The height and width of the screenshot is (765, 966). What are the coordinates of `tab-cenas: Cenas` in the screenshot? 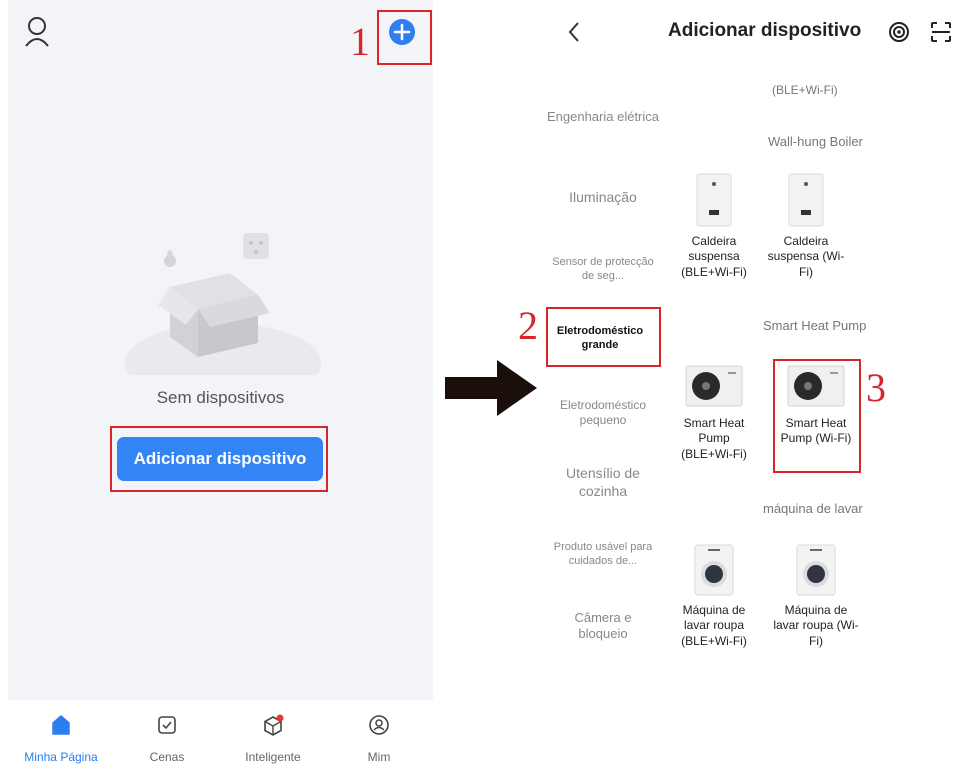 It's located at (167, 732).